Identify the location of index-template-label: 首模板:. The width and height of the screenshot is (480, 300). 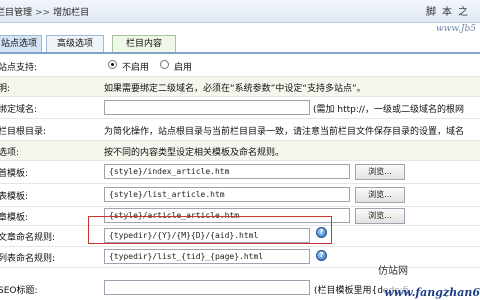
(14, 174).